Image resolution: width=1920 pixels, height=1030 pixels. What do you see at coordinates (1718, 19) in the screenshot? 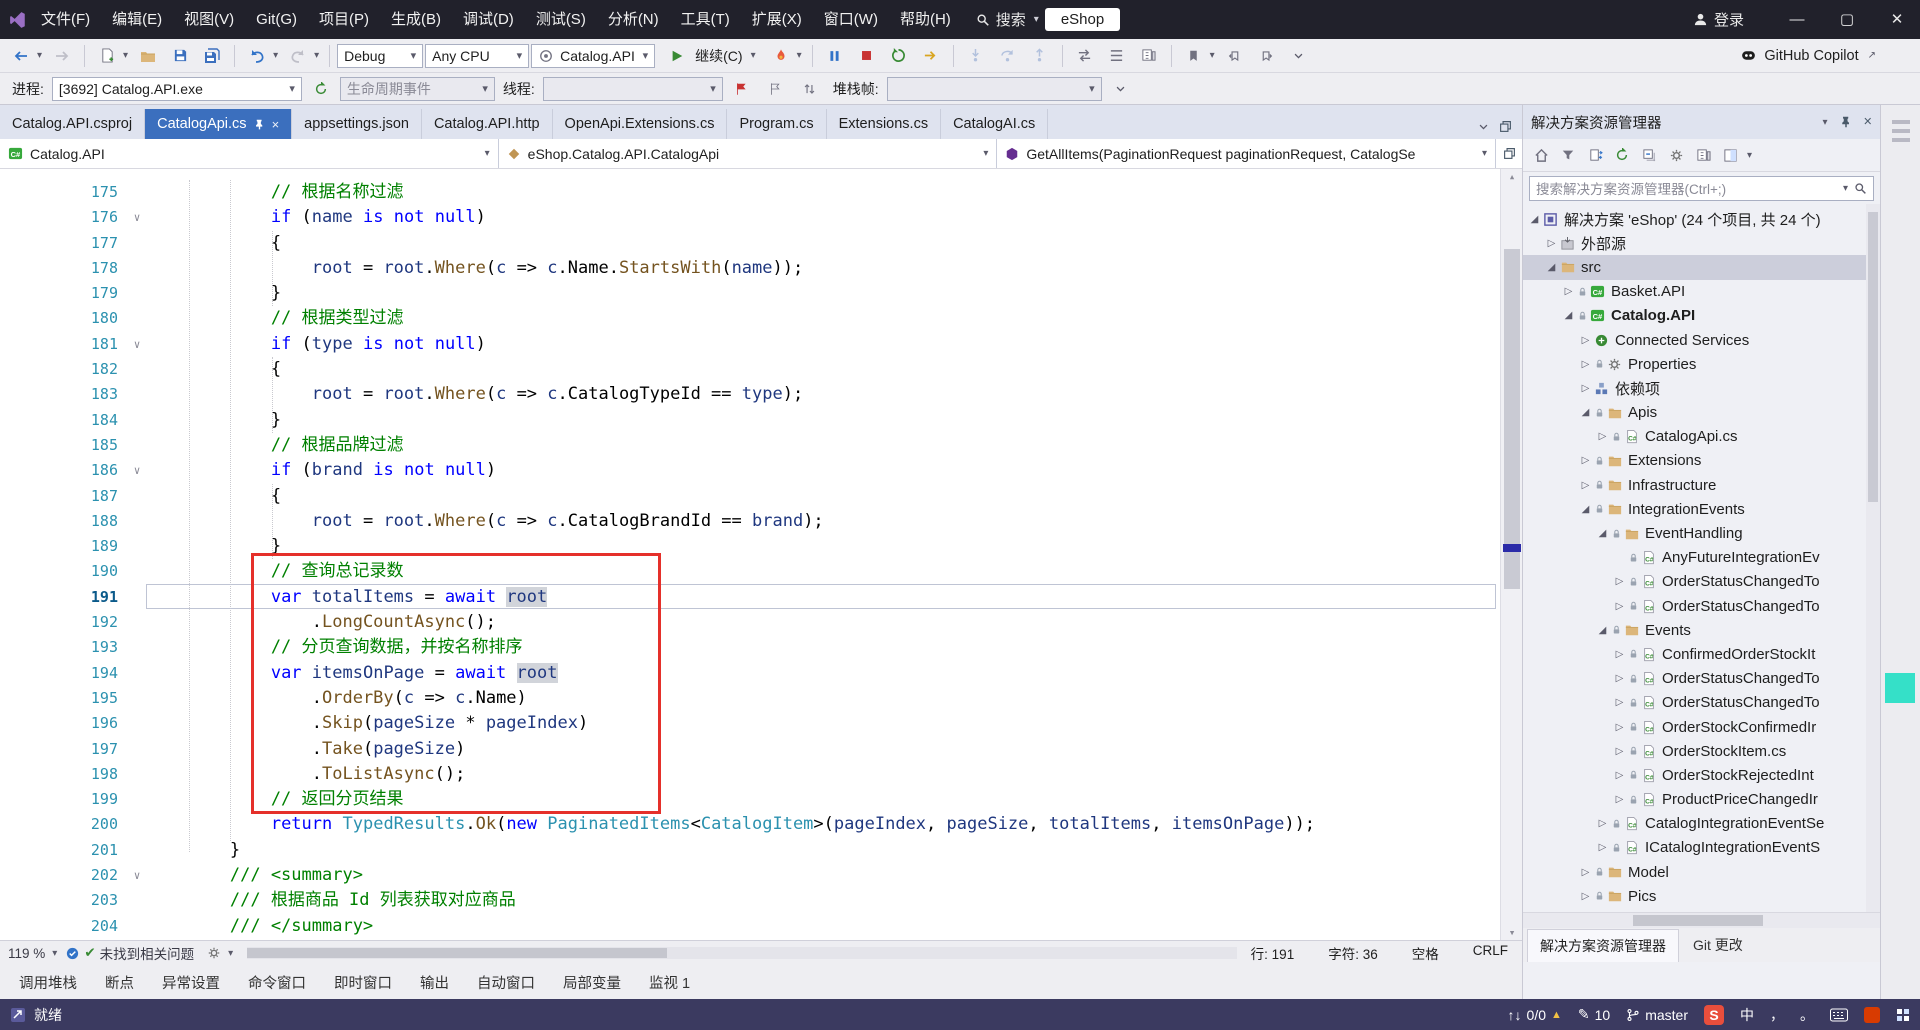
I see `sign-in-button: 登录` at bounding box center [1718, 19].